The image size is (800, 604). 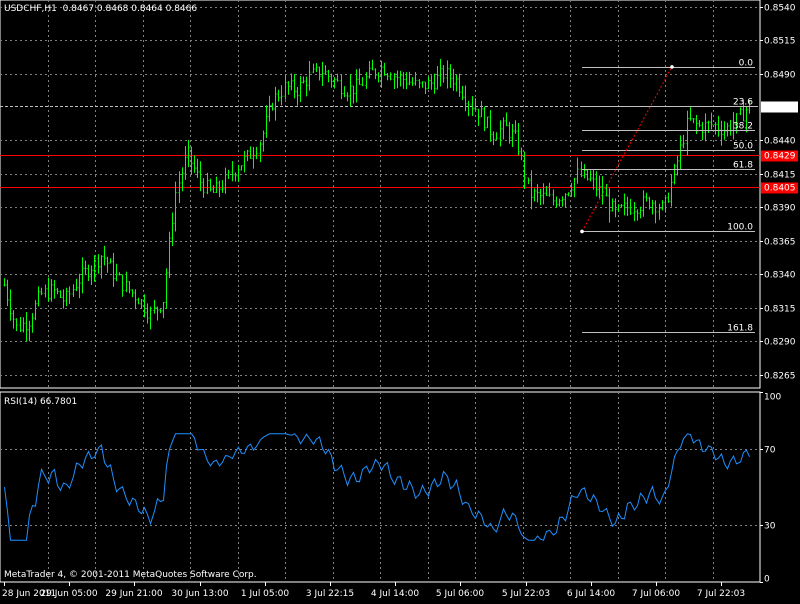 I want to click on time-tick-label: 5 Jul 06:00, so click(x=460, y=594).